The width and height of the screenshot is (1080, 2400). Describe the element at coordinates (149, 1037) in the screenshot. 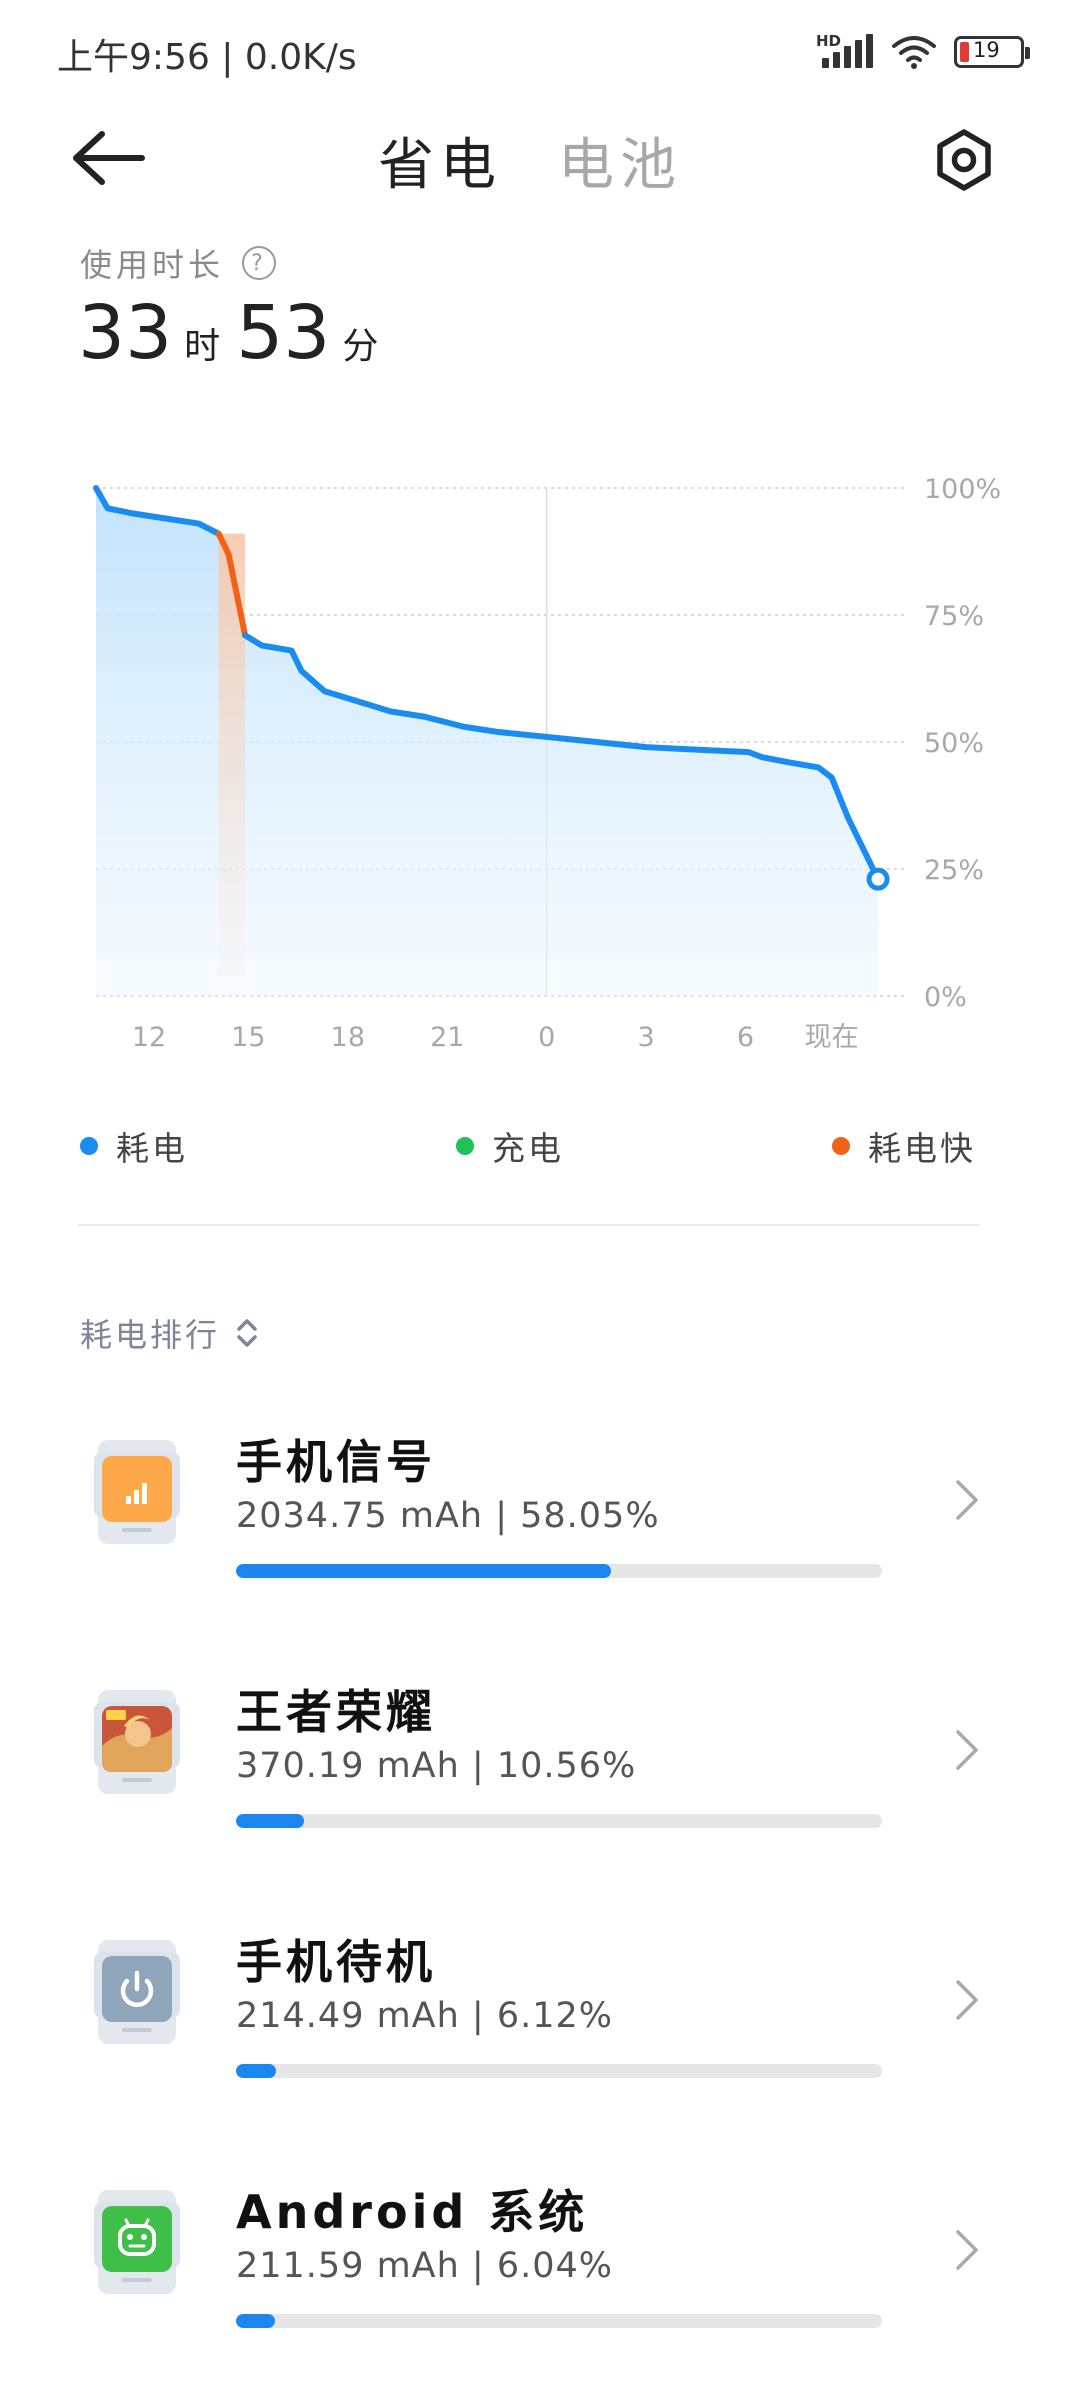

I see `x-tick-label: 12` at that location.